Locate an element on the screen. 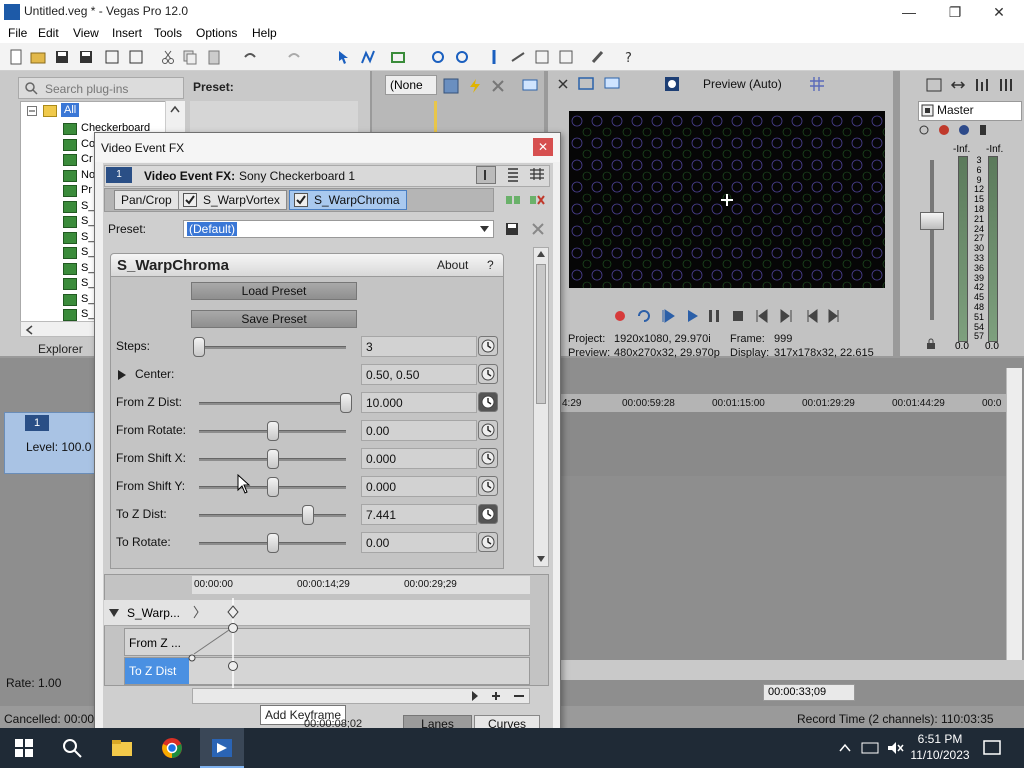  remove-icon is located at coordinates (498, 86).